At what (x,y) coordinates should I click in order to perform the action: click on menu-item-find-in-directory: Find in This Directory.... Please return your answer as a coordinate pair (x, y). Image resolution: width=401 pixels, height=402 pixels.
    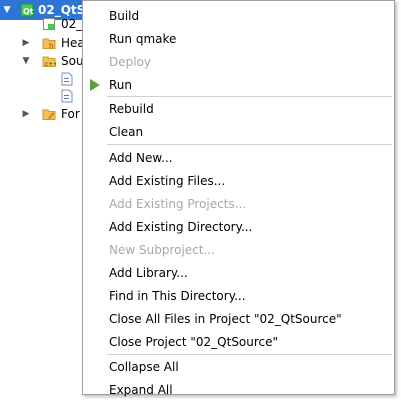
    Looking at the image, I should click on (238, 296).